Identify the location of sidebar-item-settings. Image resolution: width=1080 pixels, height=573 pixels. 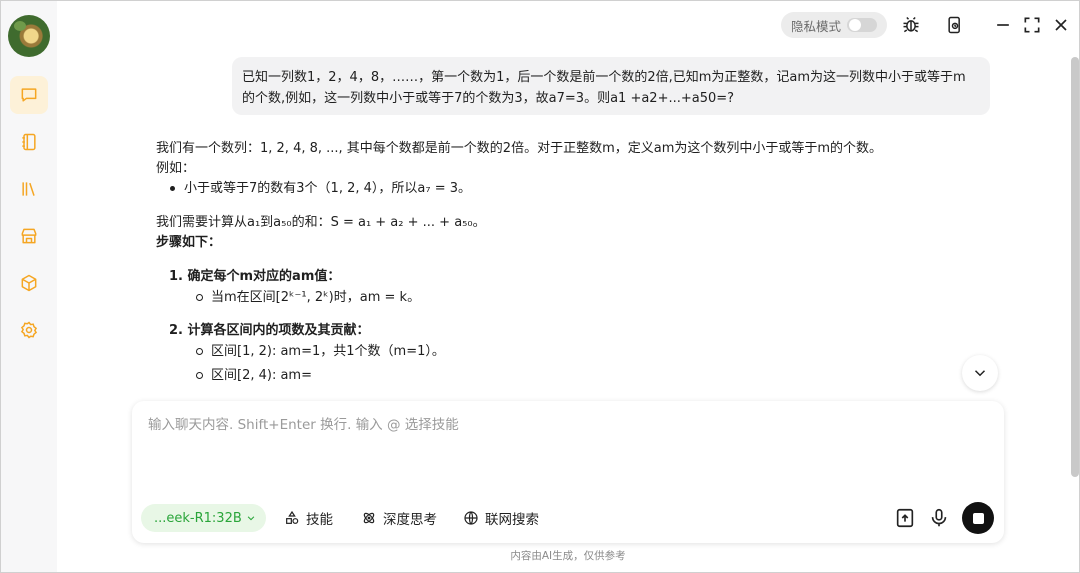
(29, 330).